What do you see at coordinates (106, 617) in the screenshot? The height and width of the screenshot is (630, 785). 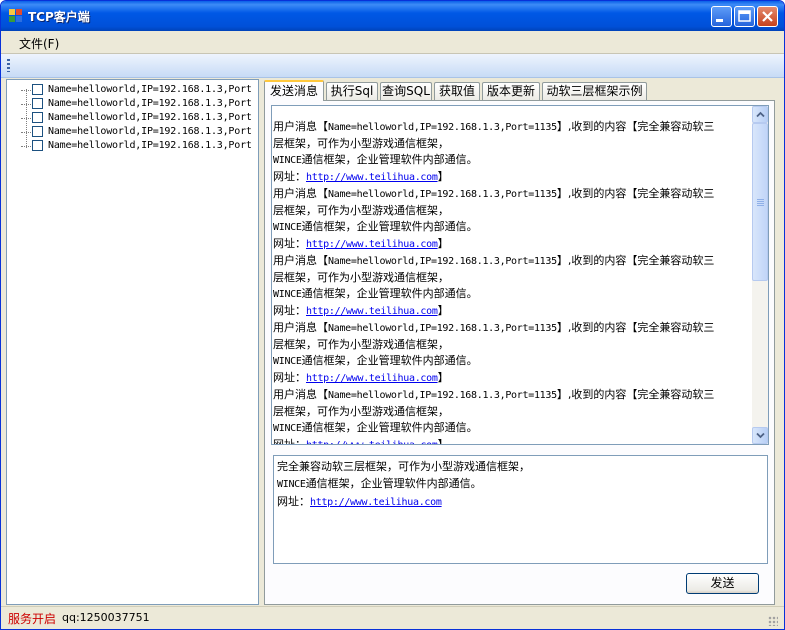 I see `status-qq: qq:1250037751` at bounding box center [106, 617].